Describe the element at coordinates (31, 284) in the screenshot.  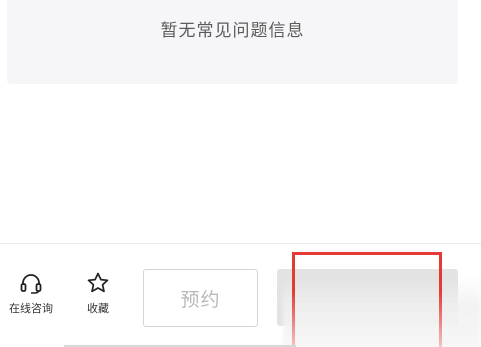
I see `headset-icon` at that location.